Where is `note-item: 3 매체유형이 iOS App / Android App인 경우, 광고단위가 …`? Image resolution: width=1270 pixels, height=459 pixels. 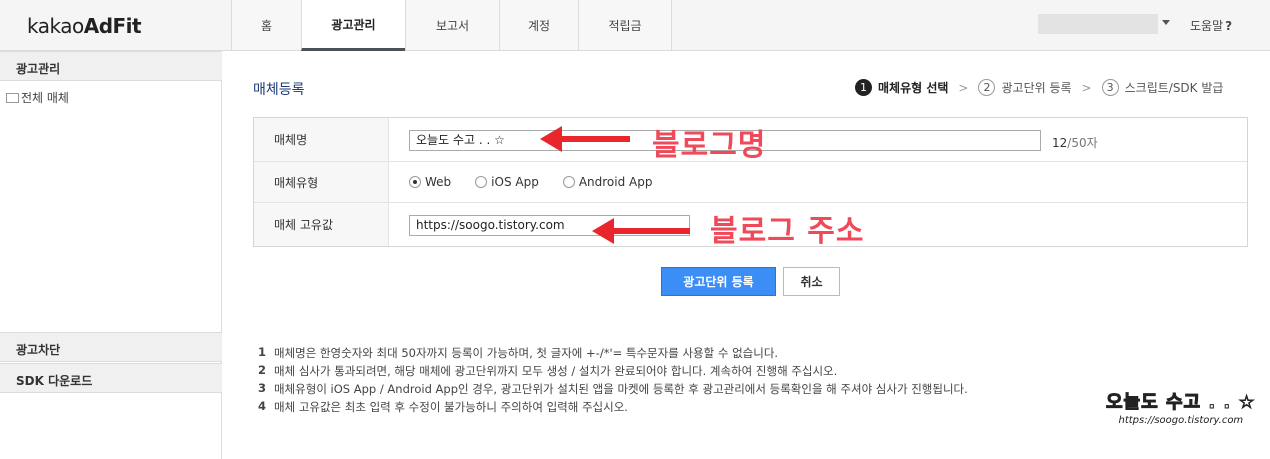 note-item: 3 매체유형이 iOS App / Android App인 경우, 광고단위가 … is located at coordinates (613, 390).